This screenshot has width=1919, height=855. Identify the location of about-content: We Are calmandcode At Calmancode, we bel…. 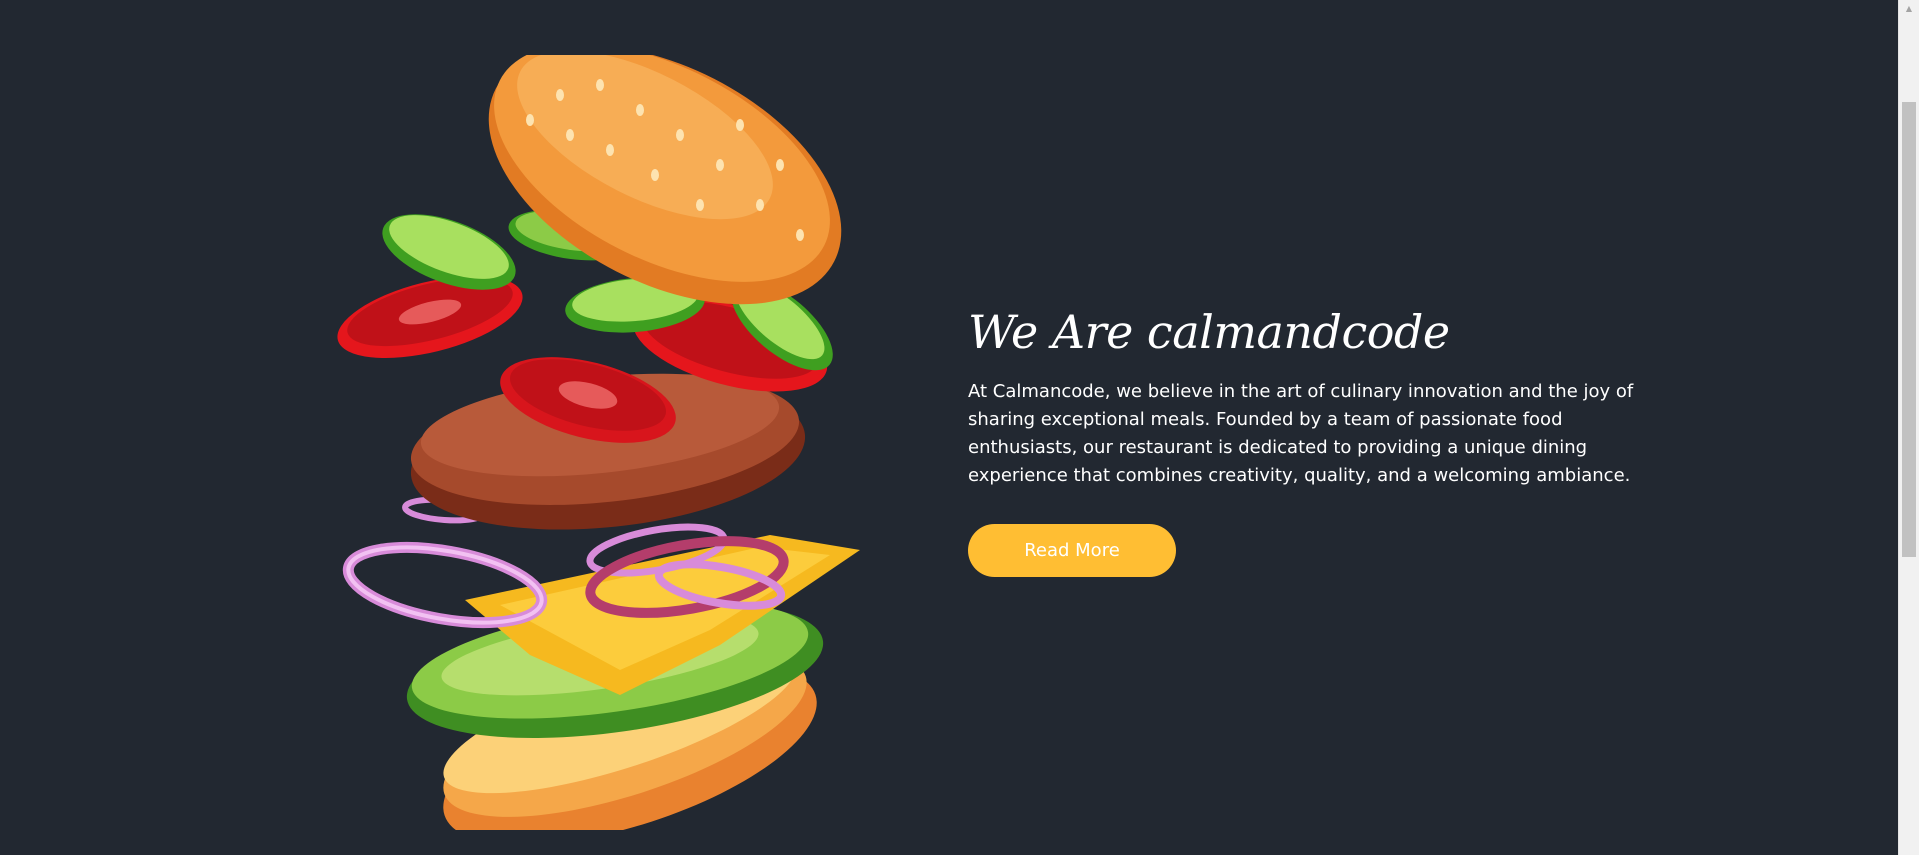
(1313, 438).